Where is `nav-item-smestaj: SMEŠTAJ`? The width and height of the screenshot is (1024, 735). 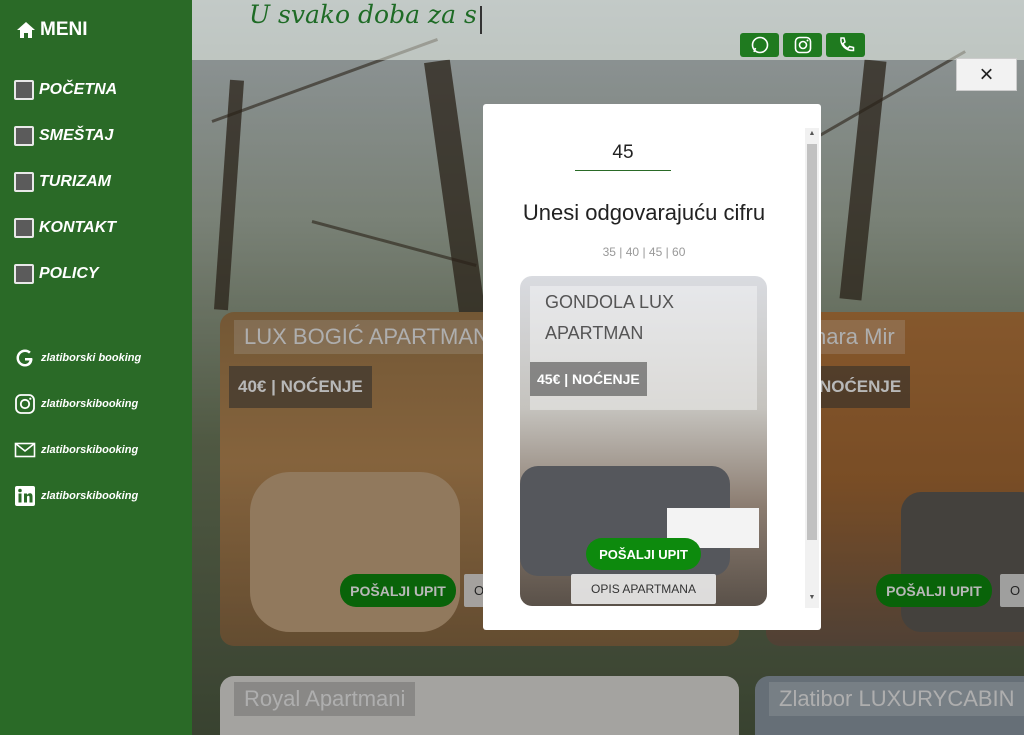
nav-item-smestaj: SMEŠTAJ is located at coordinates (63, 136).